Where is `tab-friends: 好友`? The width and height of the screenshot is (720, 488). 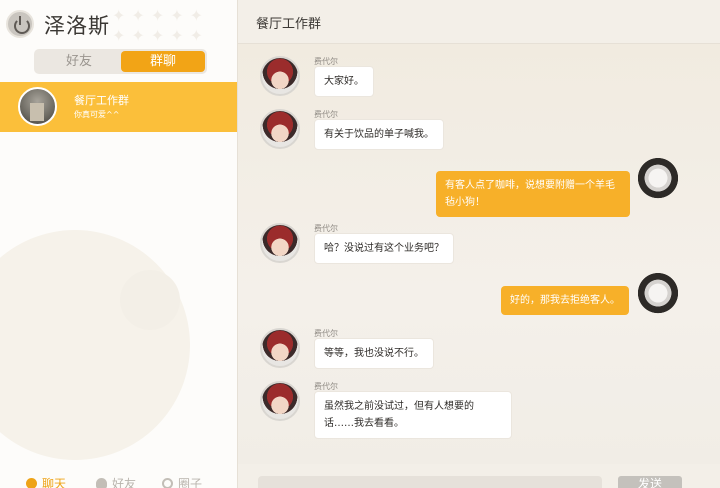
tab-friends: 好友 is located at coordinates (79, 61).